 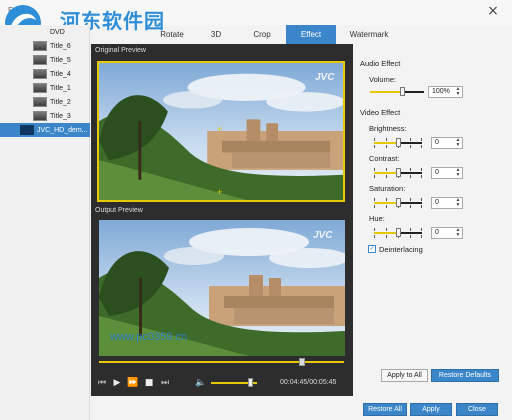 I want to click on brightness-spinbox: 0 ▲ ▼, so click(x=447, y=143).